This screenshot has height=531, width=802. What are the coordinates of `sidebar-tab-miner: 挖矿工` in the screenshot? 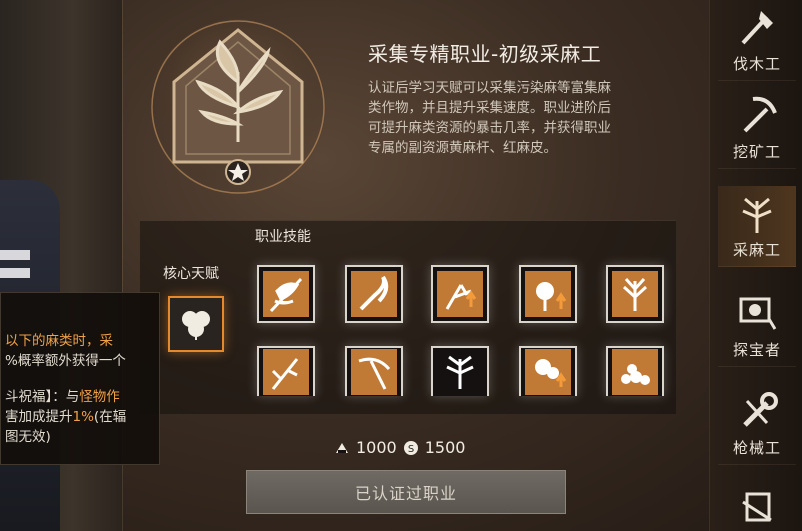 It's located at (757, 128).